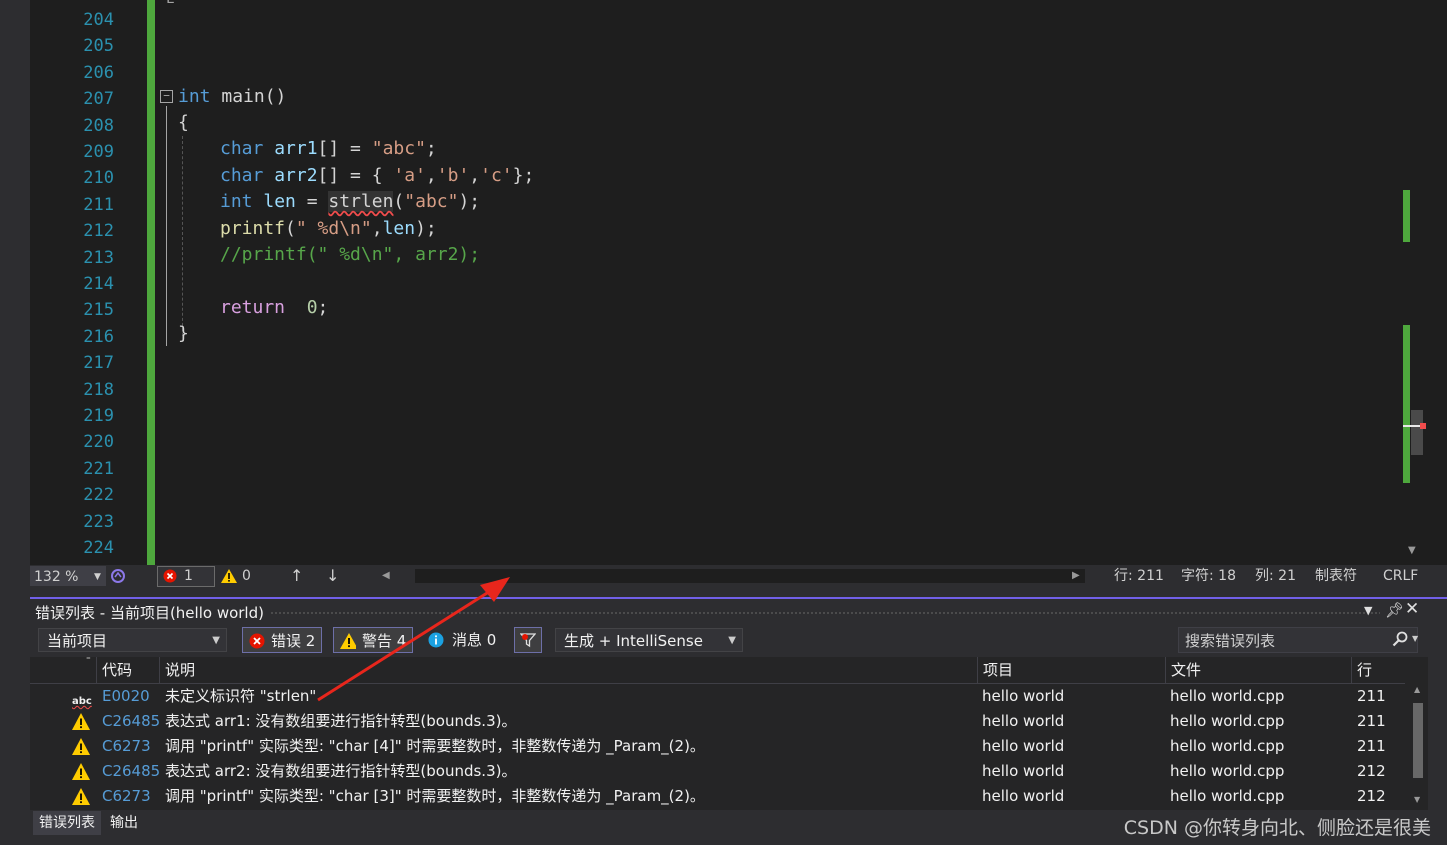  Describe the element at coordinates (126, 696) in the screenshot. I see `error-code-link: E0020` at that location.